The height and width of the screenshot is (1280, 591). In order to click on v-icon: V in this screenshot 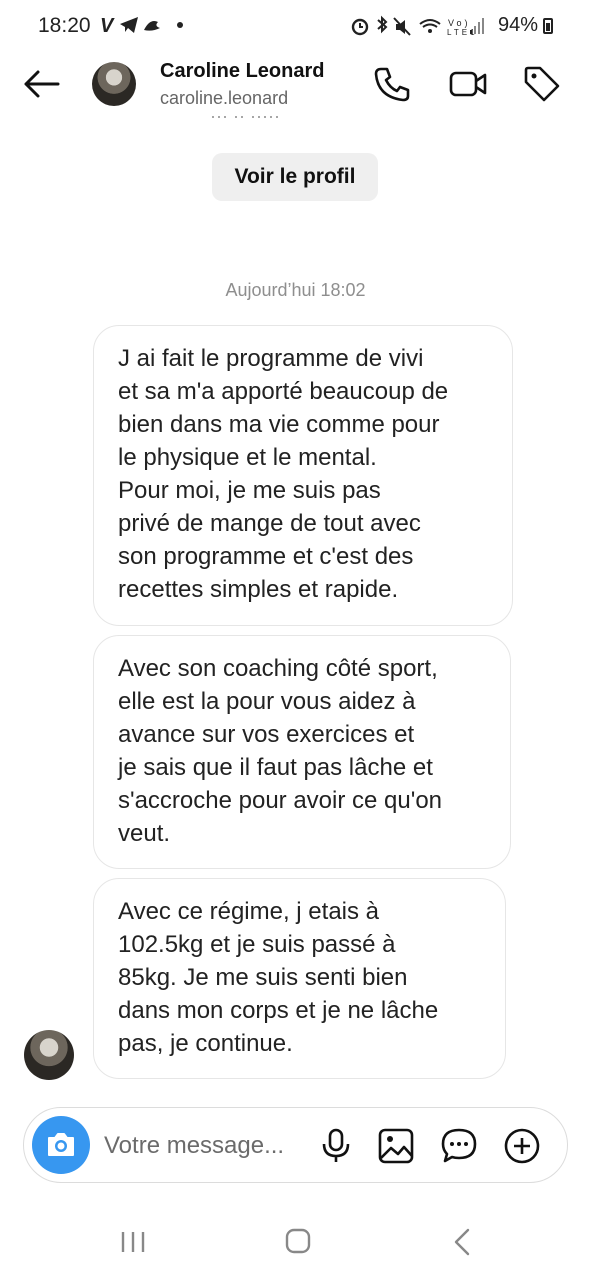, I will do `click(108, 25)`.